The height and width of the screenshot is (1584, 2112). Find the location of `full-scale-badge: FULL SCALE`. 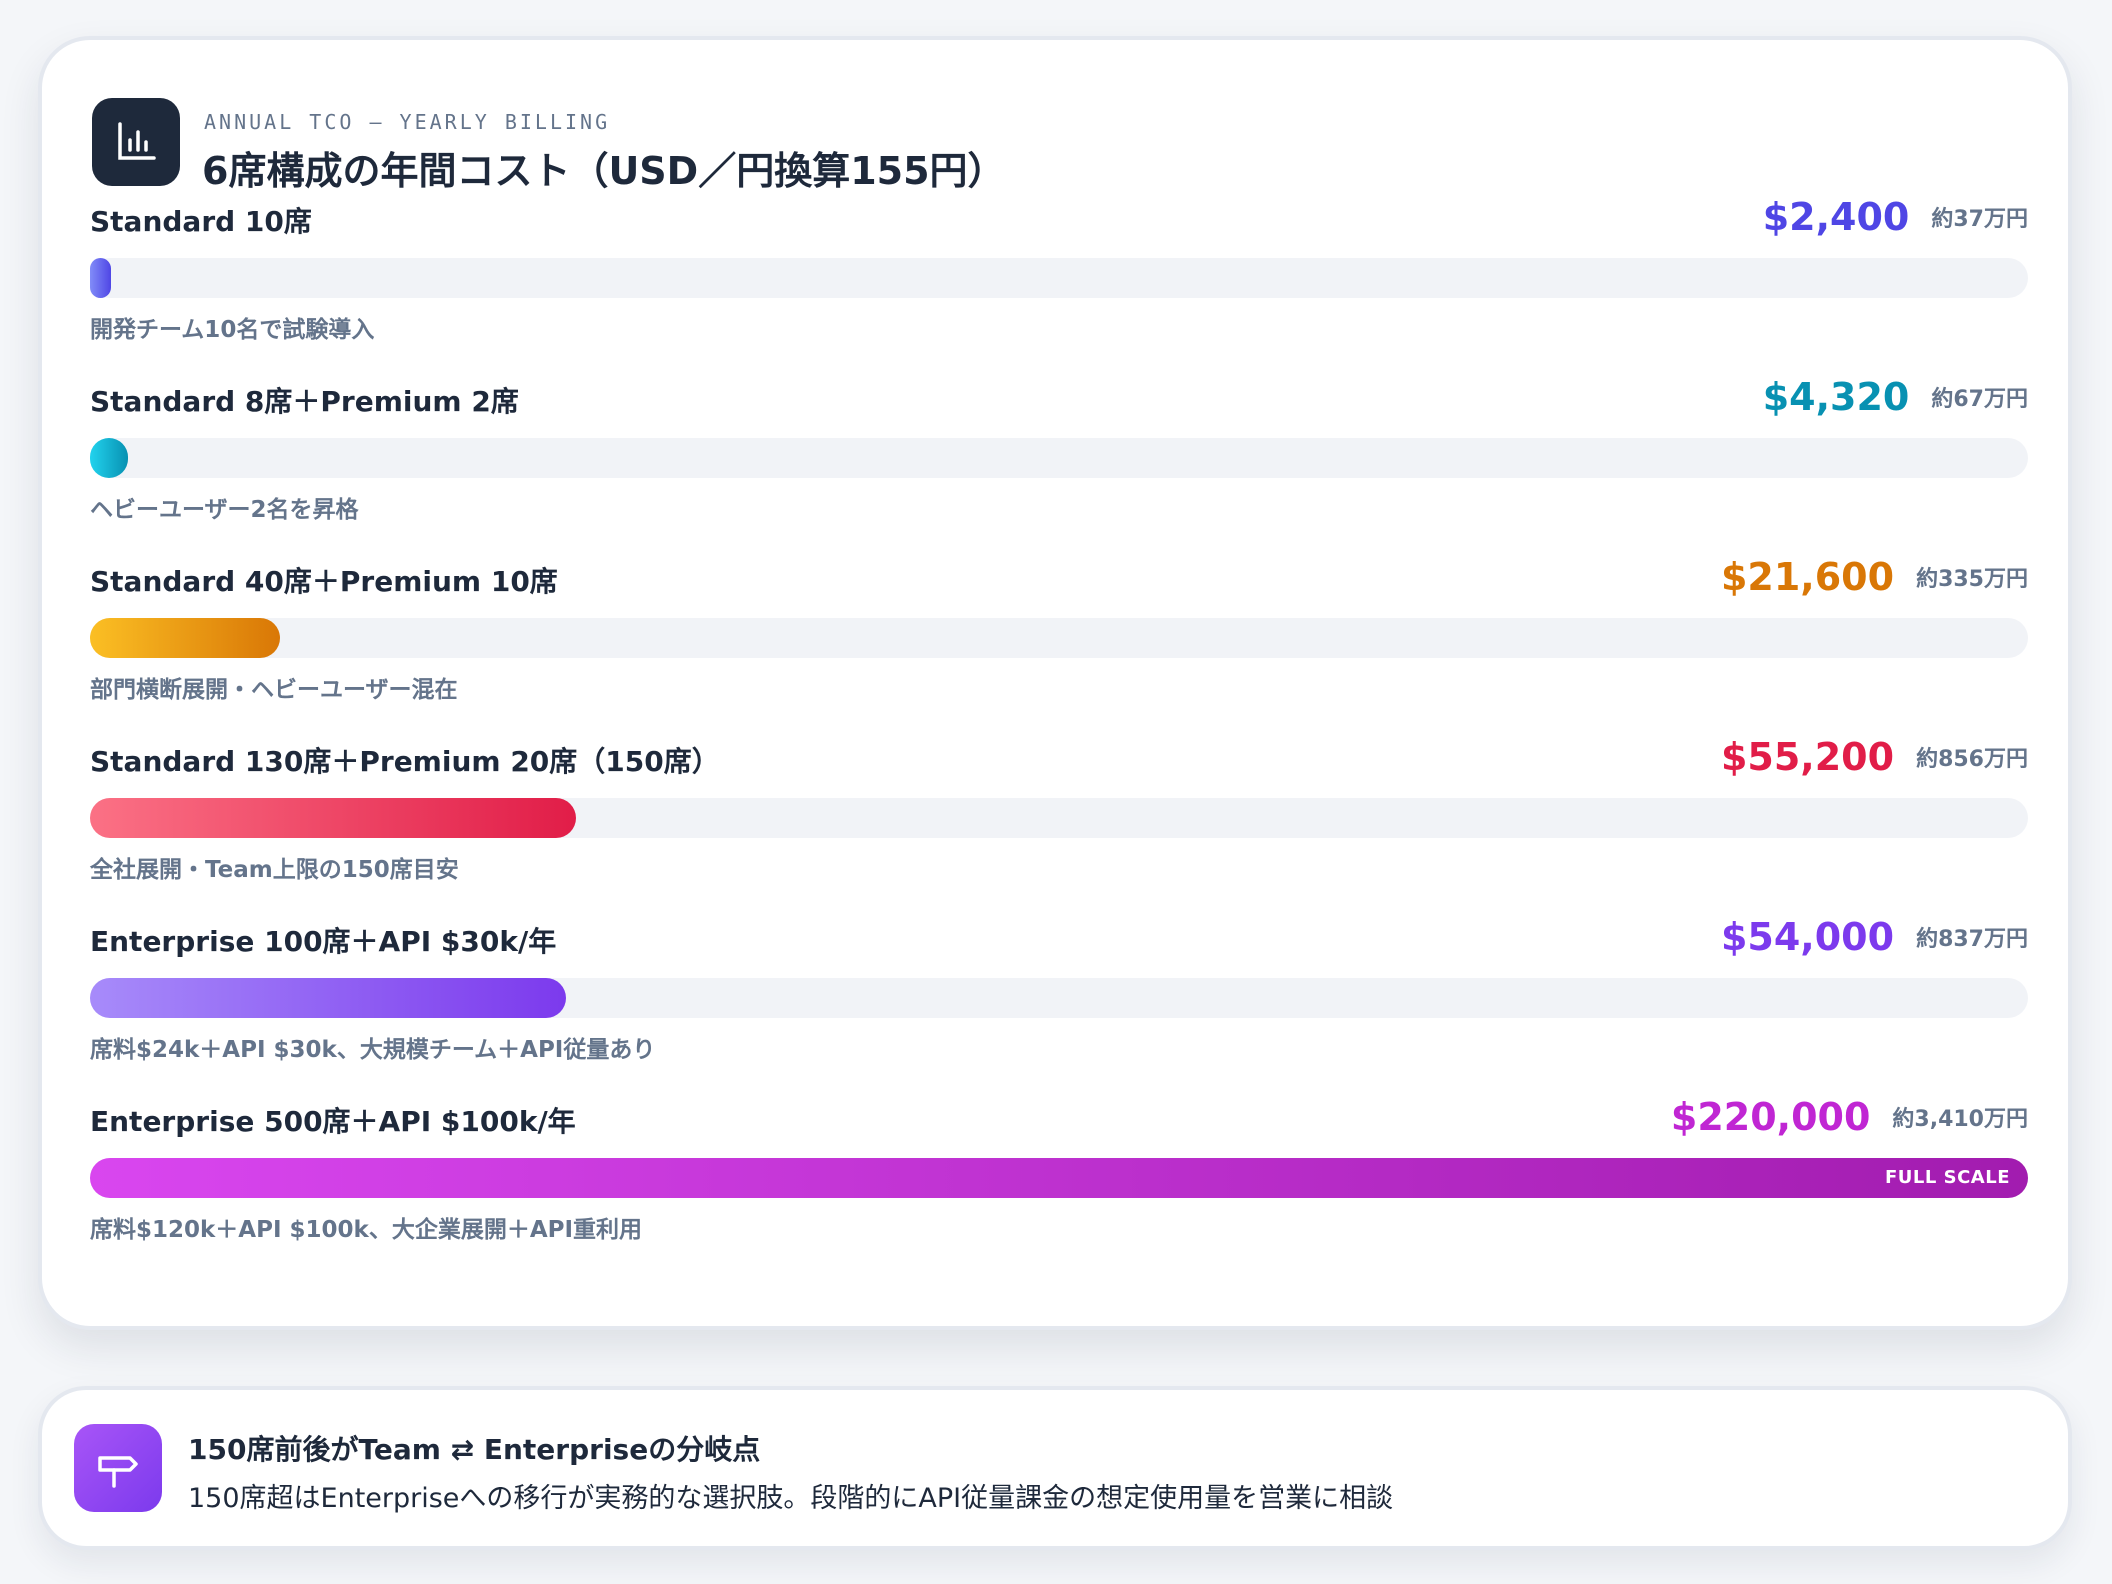

full-scale-badge: FULL SCALE is located at coordinates (1947, 1177).